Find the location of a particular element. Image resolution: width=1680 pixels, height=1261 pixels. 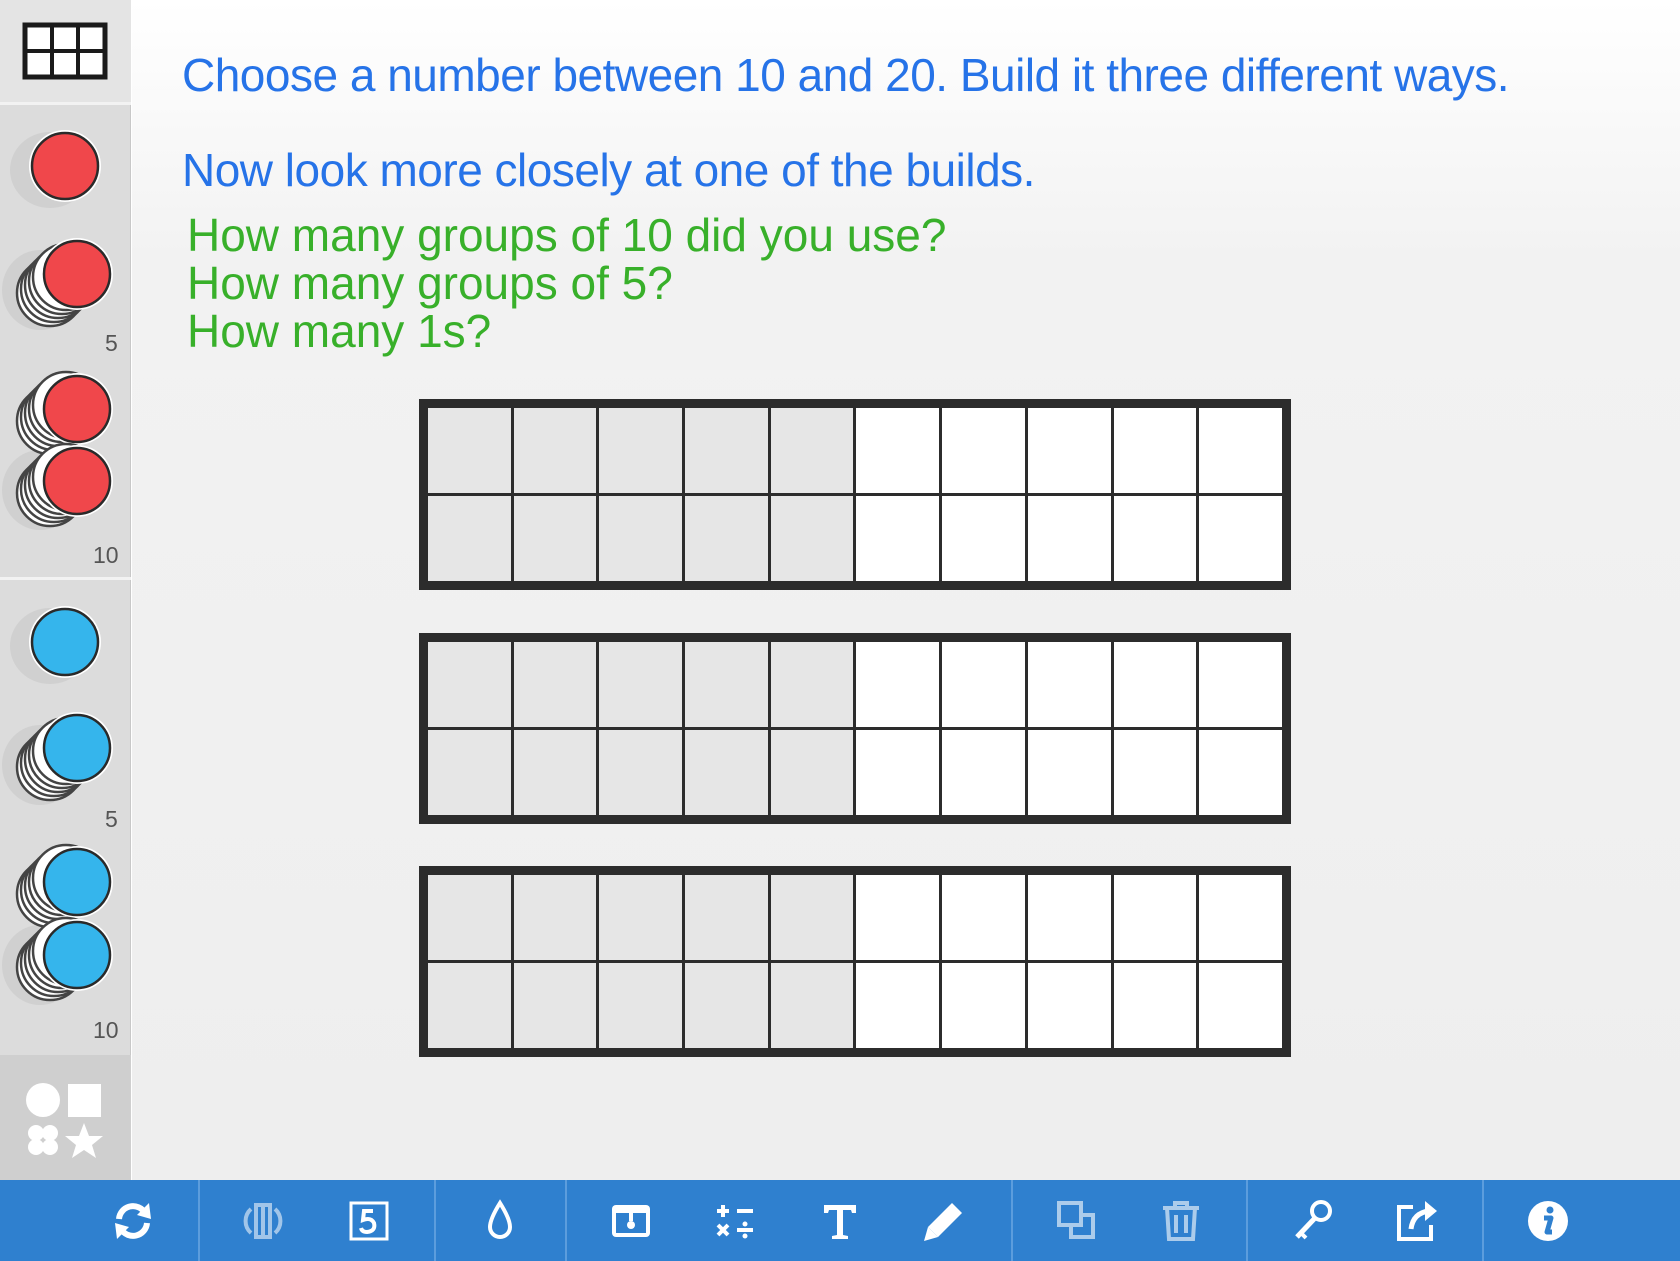

info-button is located at coordinates (1548, 1220).